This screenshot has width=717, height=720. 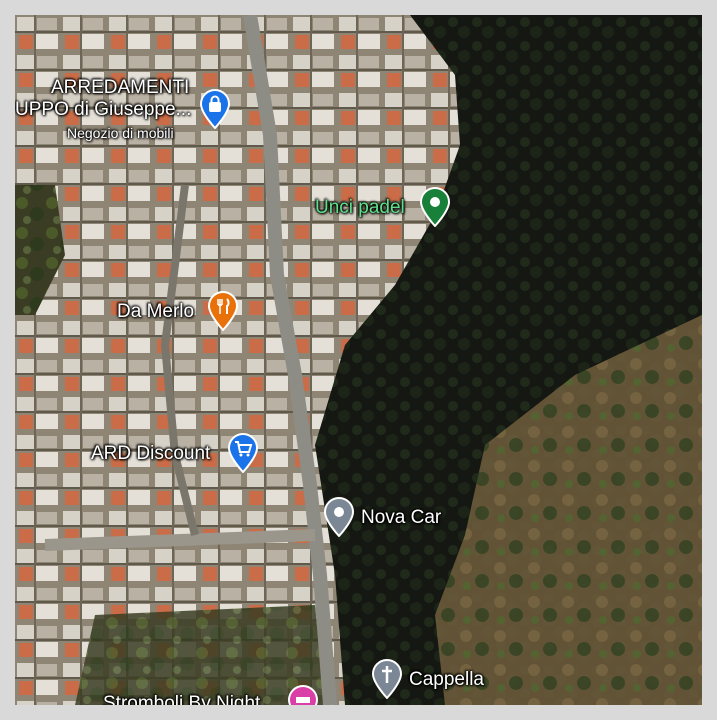 What do you see at coordinates (156, 311) in the screenshot?
I see `place-title-da-merlo: Da Merlo` at bounding box center [156, 311].